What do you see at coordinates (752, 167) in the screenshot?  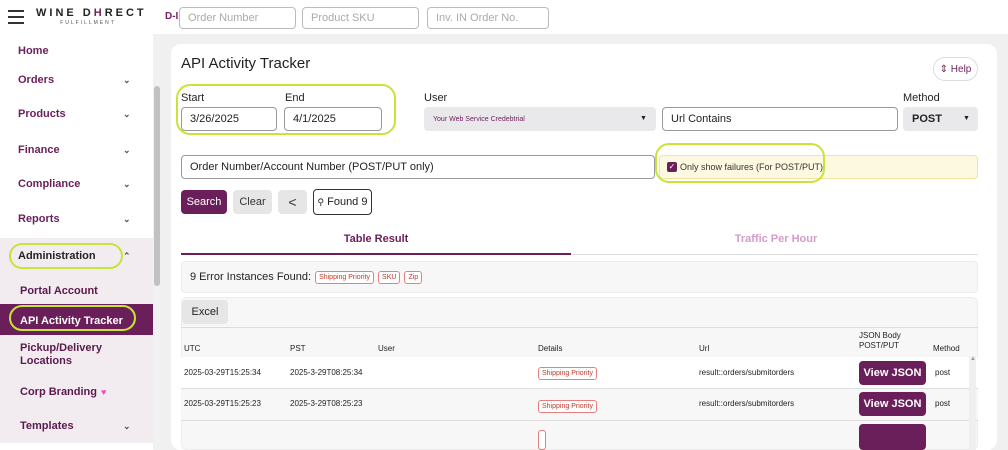 I see `failures-label: Only show failures (For POST/PUT)` at bounding box center [752, 167].